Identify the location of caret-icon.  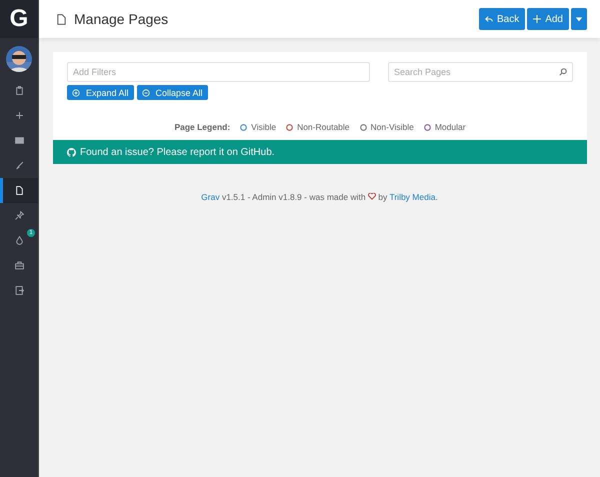
(579, 19).